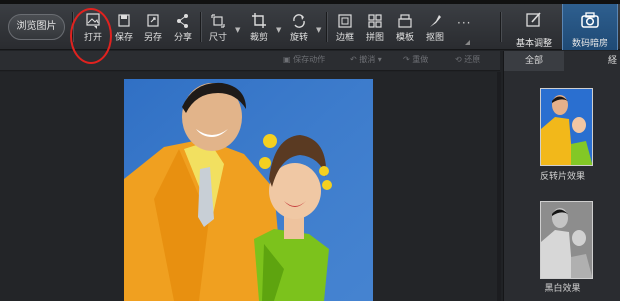  What do you see at coordinates (318, 30) in the screenshot?
I see `rotate-dropdown-caret: ▼` at bounding box center [318, 30].